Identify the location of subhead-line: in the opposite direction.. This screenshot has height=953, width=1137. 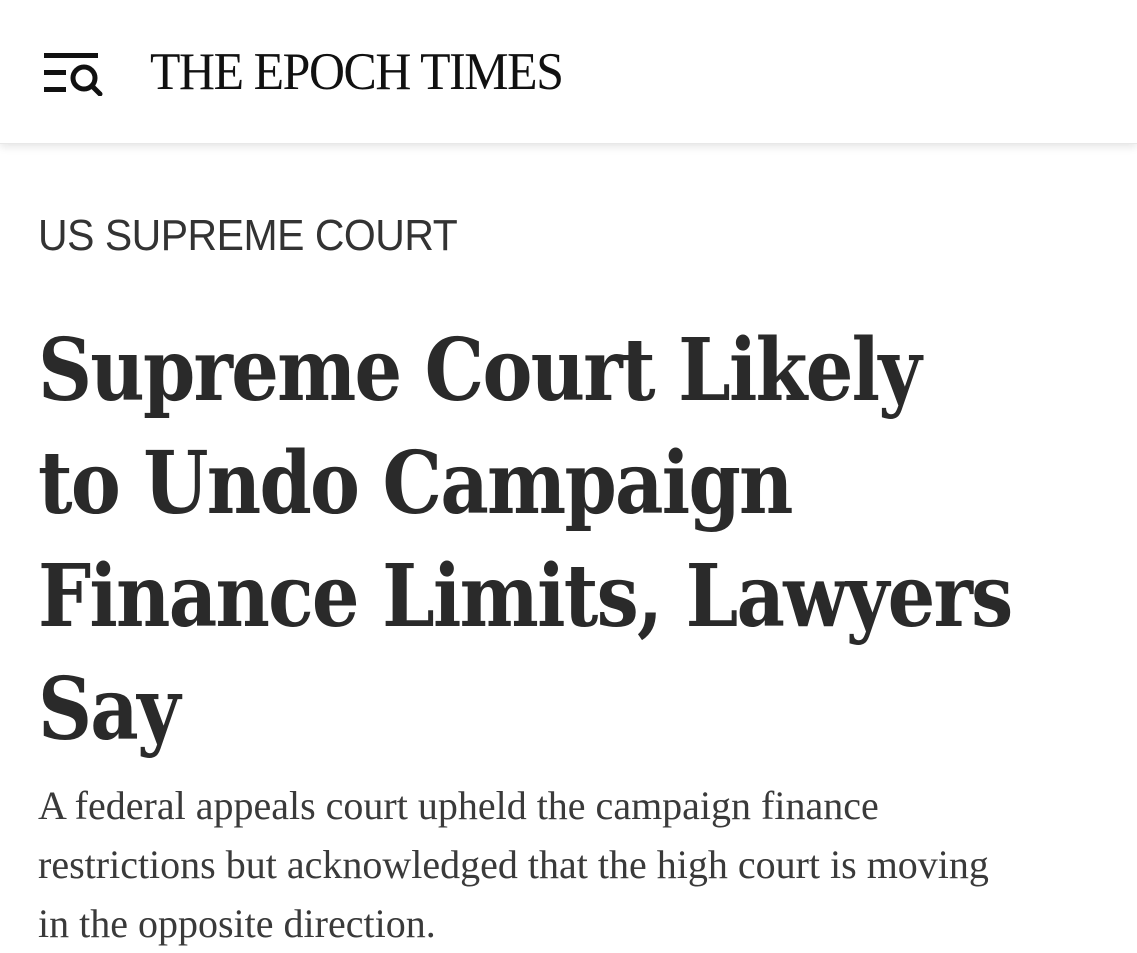
(237, 923).